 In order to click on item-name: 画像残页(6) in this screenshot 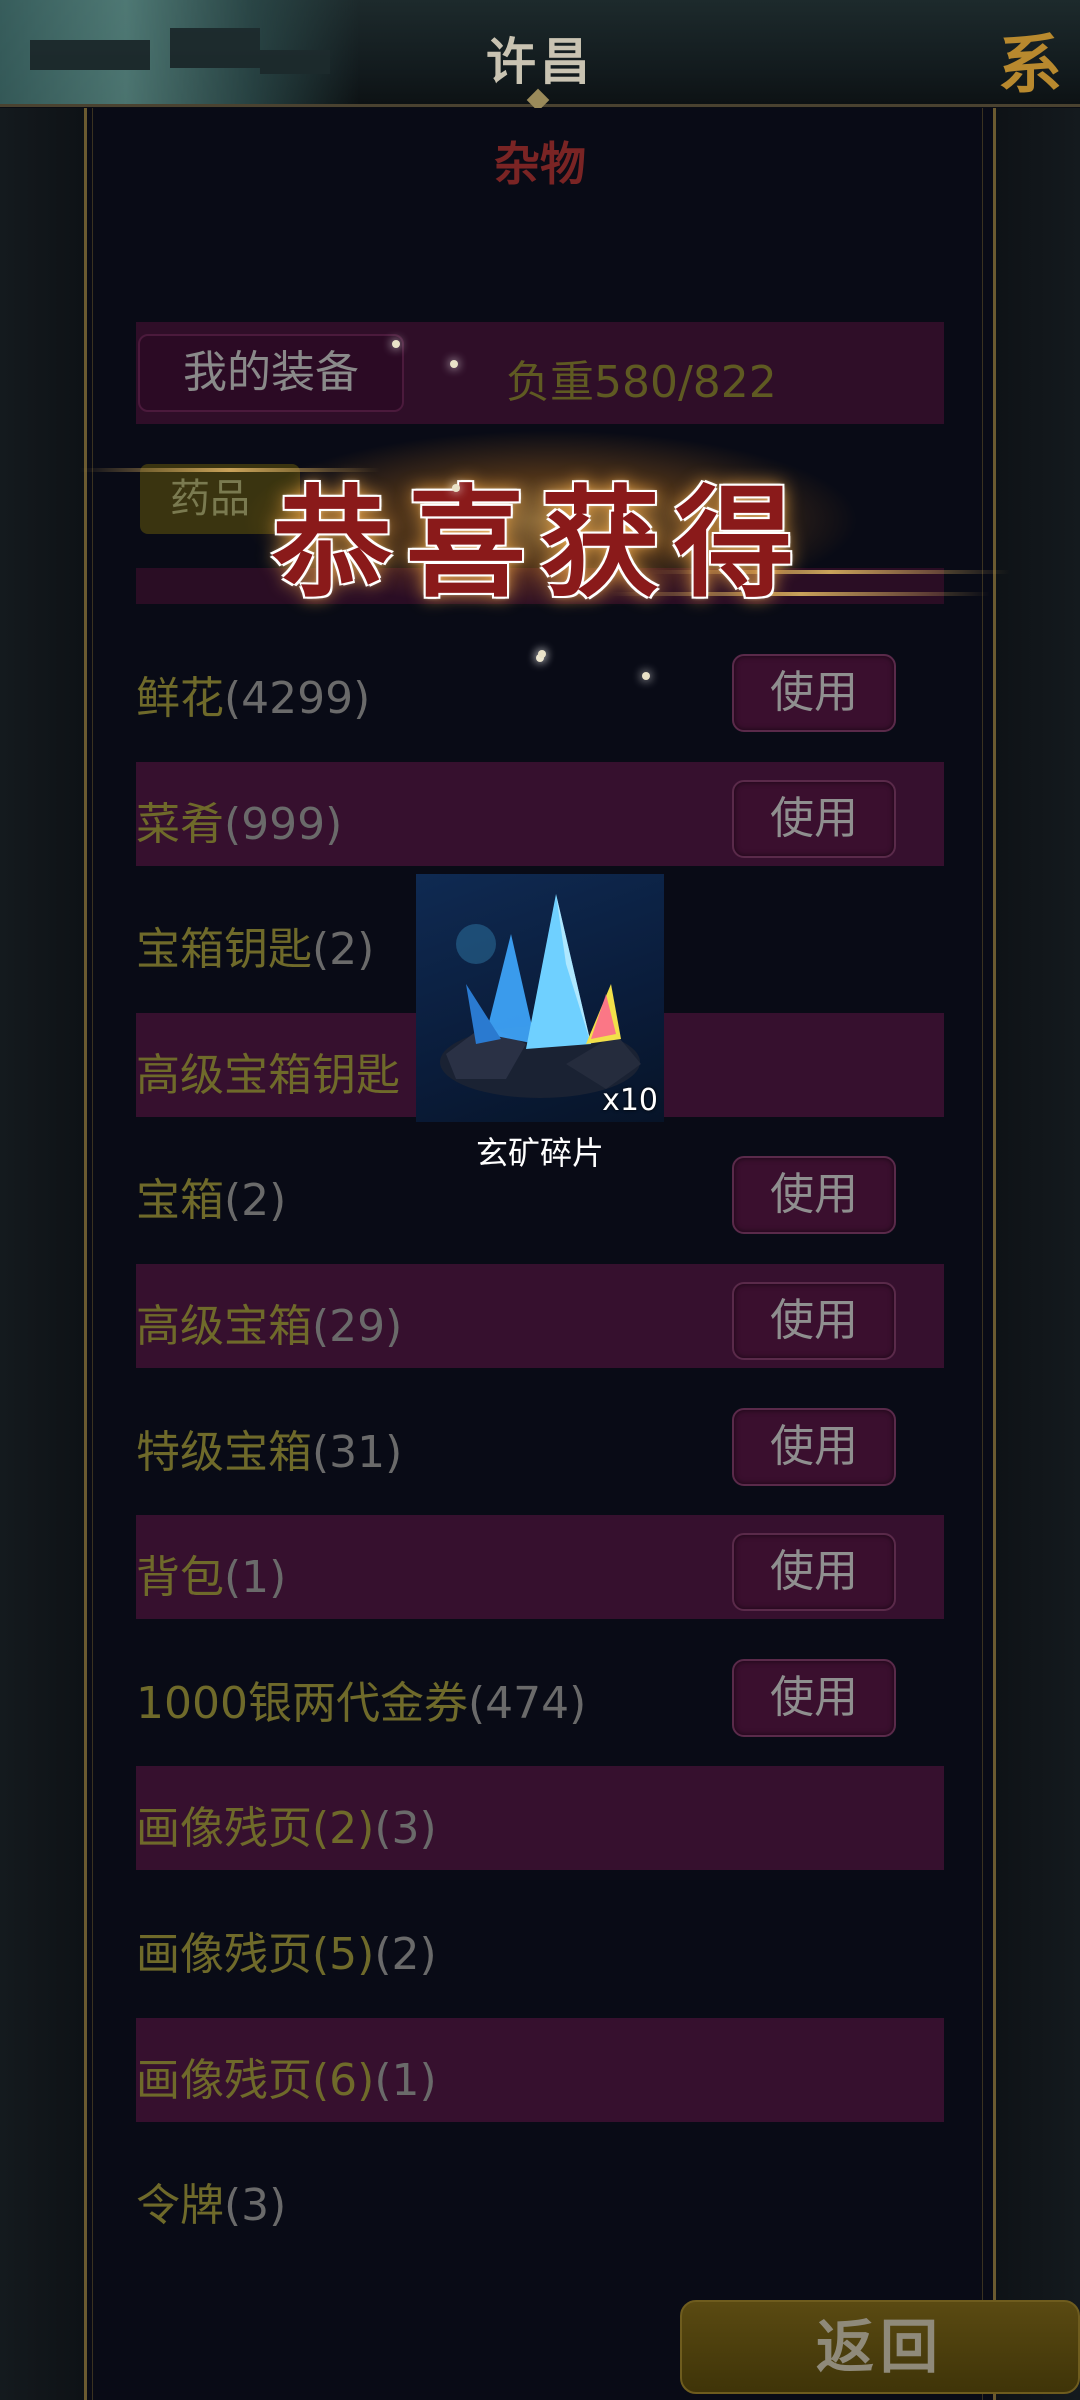, I will do `click(255, 2080)`.